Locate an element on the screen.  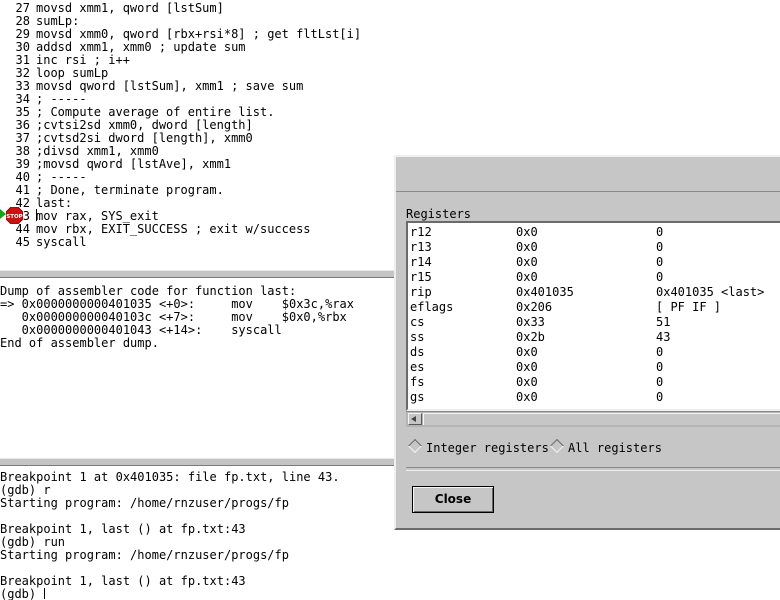
source-text: ;divsd xmm1, xmm0 is located at coordinates (97, 151).